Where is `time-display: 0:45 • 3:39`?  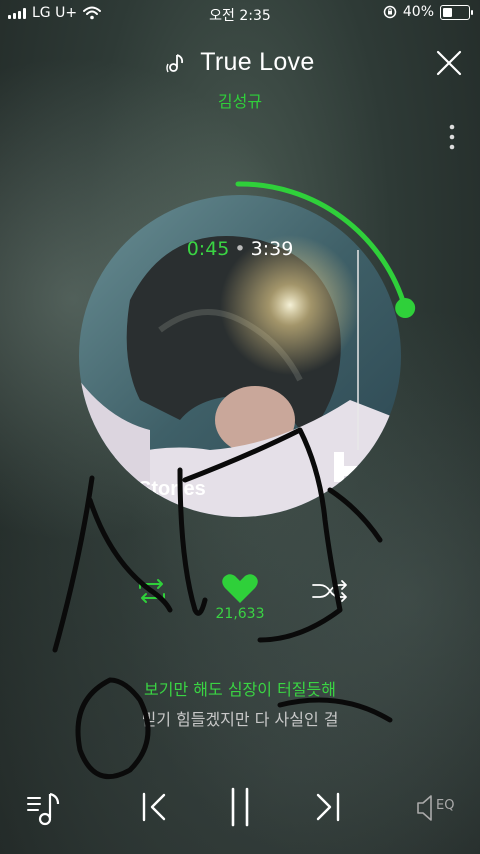
time-display: 0:45 • 3:39 is located at coordinates (240, 249).